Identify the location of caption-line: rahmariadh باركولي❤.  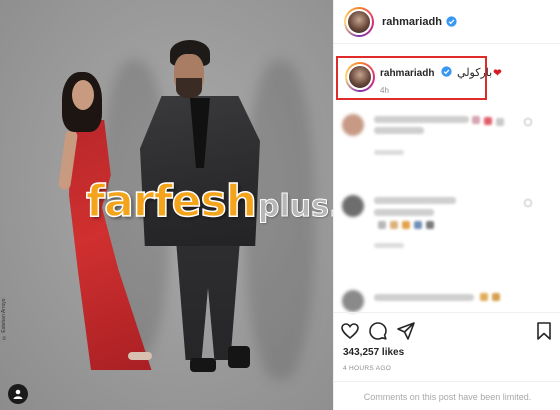
(441, 72).